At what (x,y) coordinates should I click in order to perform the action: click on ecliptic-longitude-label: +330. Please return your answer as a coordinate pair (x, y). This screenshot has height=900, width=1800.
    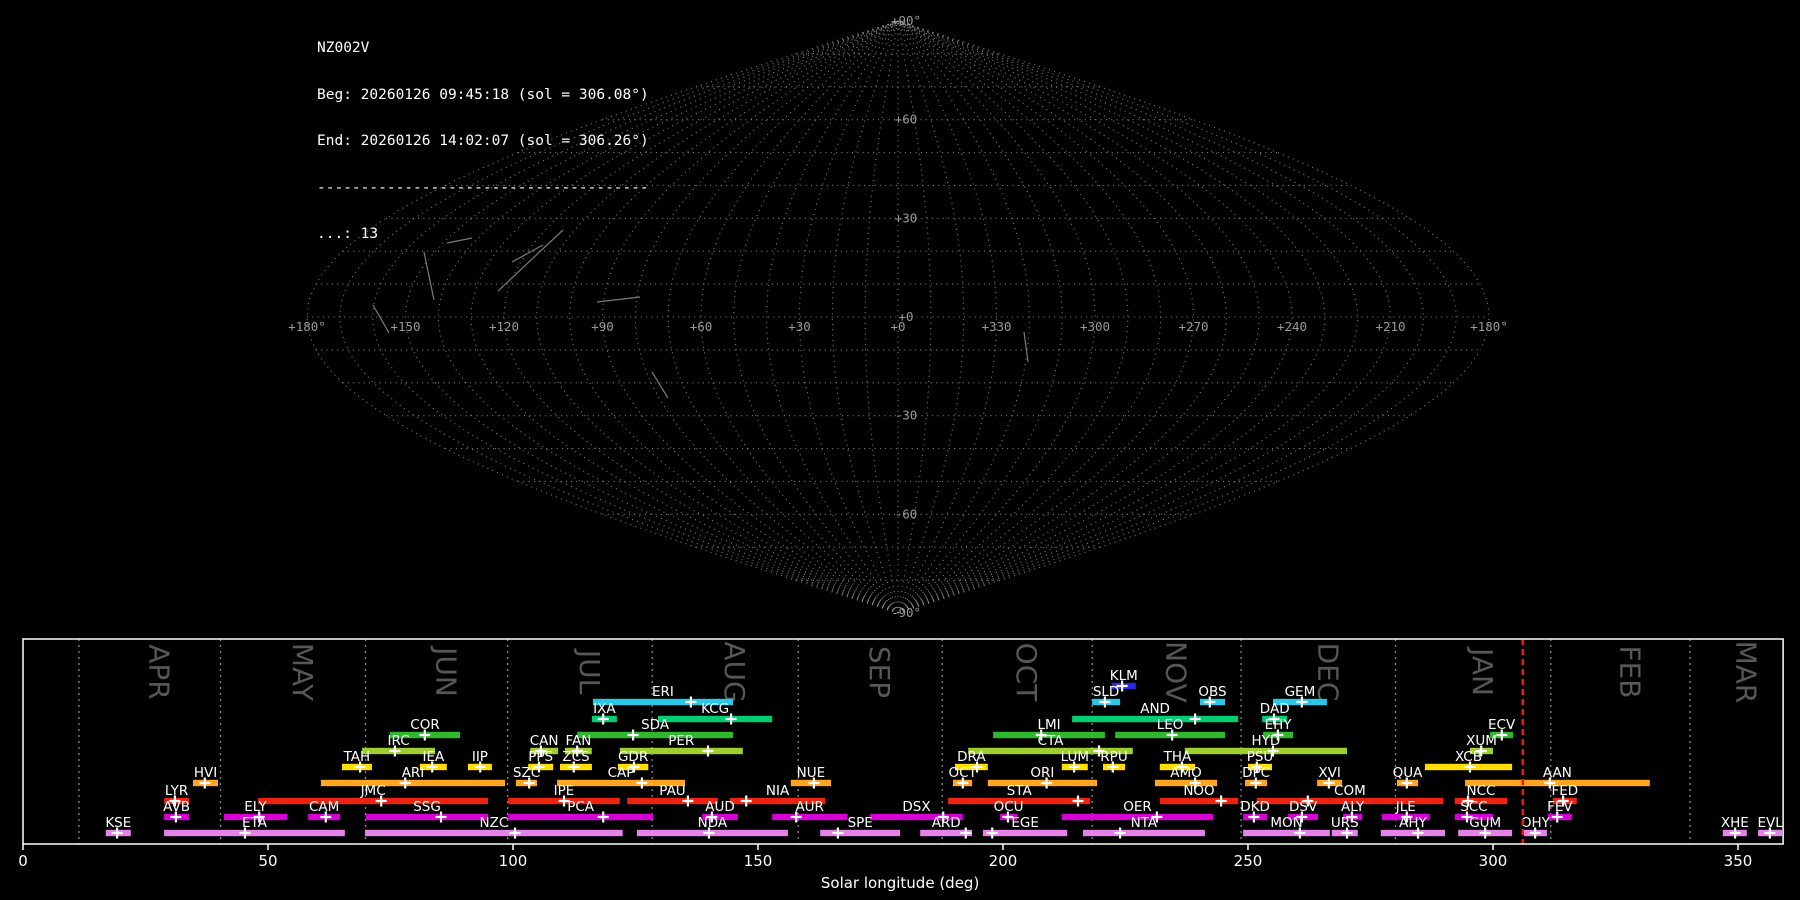
    Looking at the image, I should click on (996, 326).